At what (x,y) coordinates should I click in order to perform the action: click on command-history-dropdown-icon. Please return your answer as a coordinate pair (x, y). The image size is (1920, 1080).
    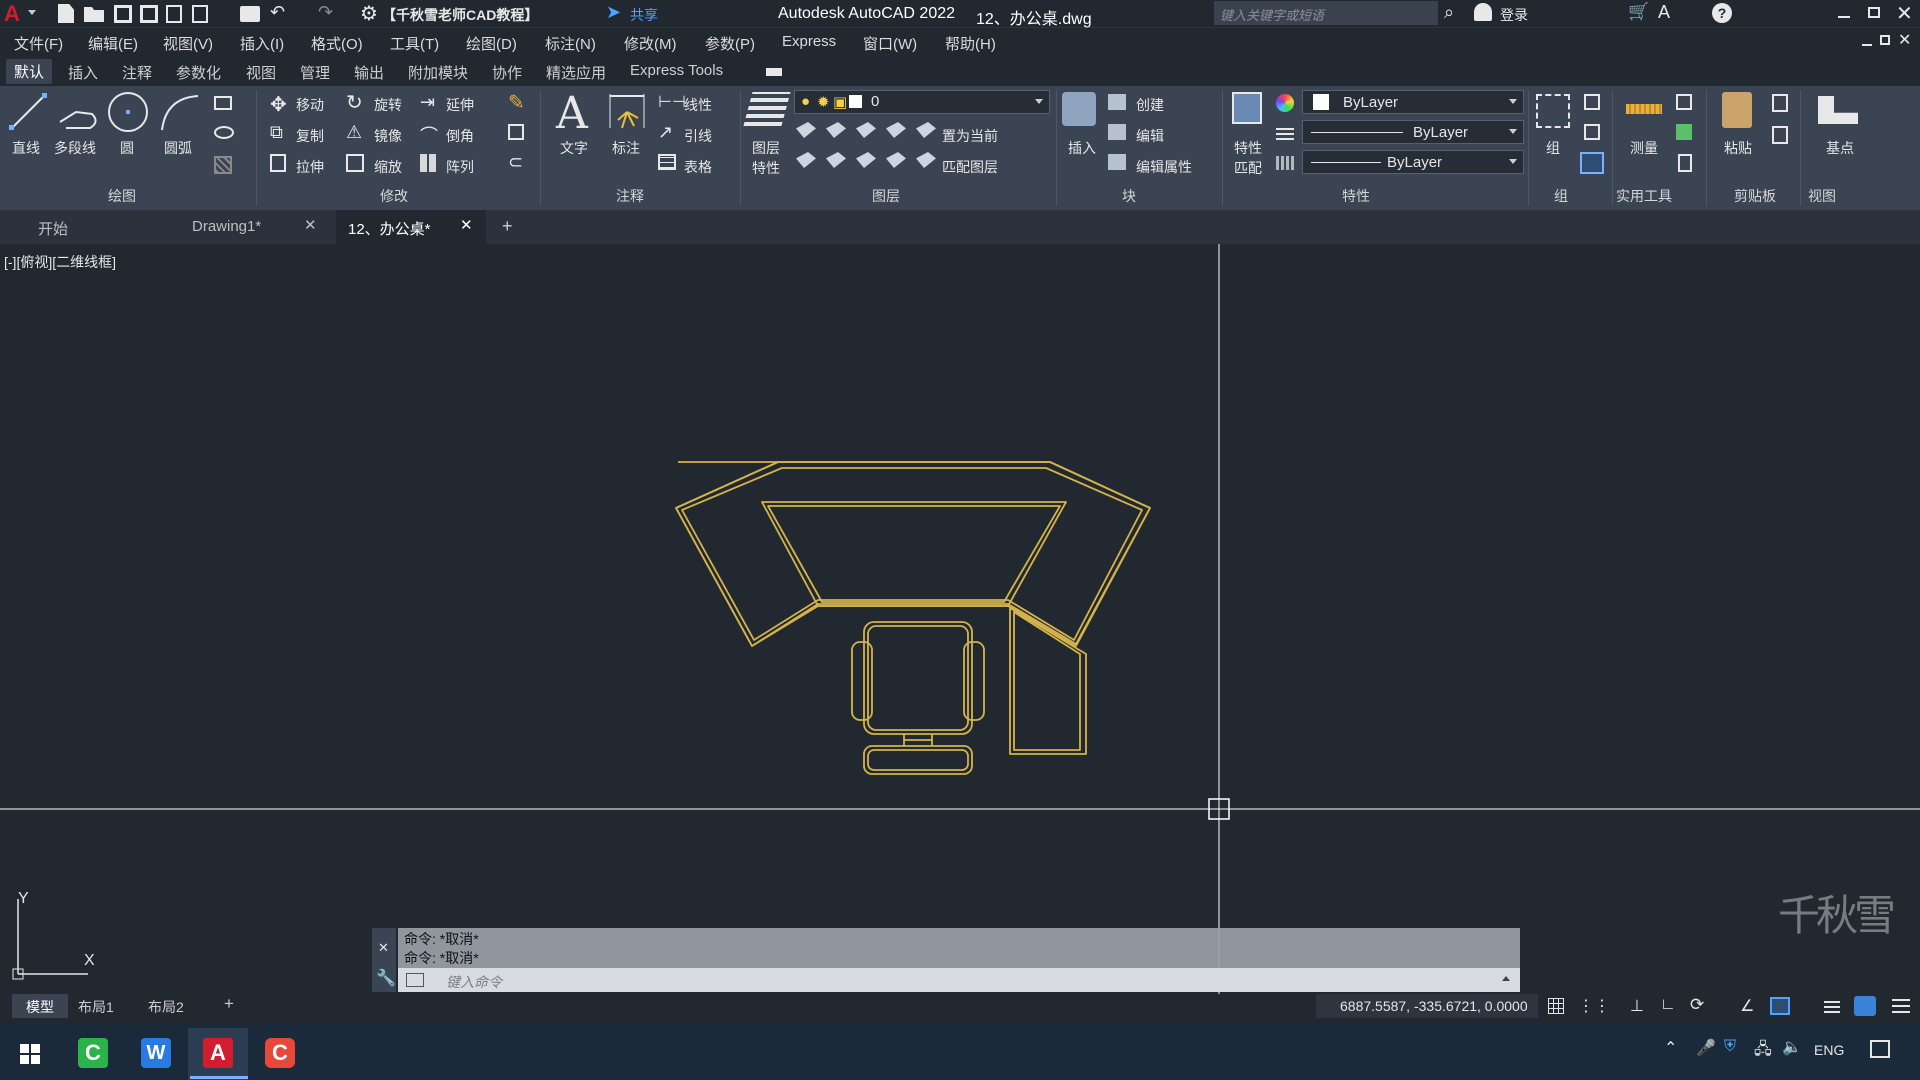
    Looking at the image, I should click on (415, 980).